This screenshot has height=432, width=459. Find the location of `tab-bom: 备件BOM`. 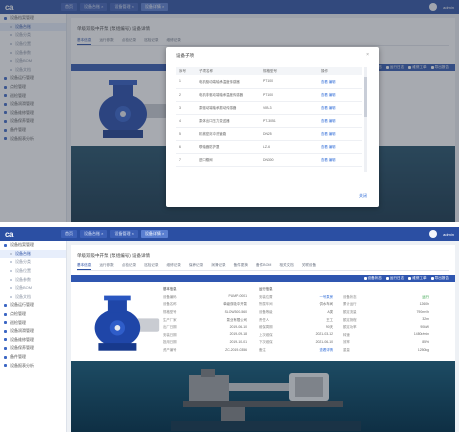

tab-bom: 备件BOM is located at coordinates (263, 266).